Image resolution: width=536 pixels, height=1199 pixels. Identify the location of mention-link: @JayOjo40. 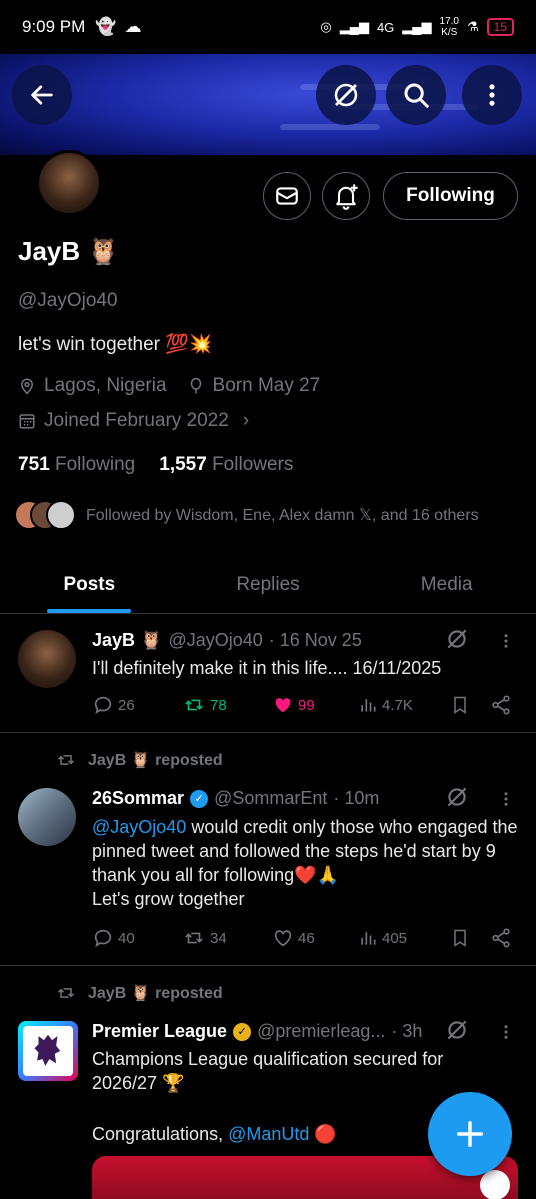
(139, 827).